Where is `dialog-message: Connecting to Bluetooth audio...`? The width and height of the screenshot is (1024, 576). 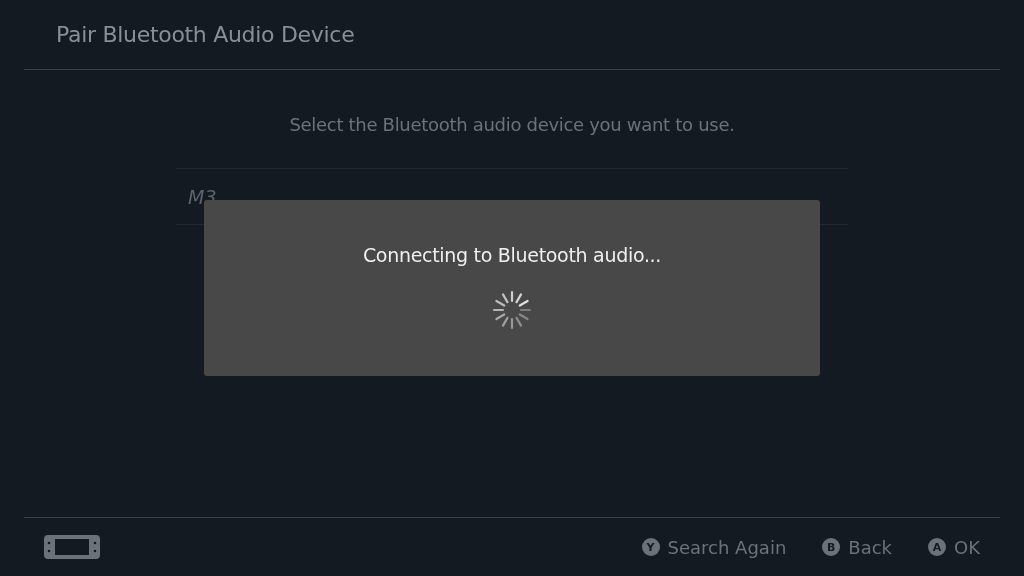 dialog-message: Connecting to Bluetooth audio... is located at coordinates (512, 255).